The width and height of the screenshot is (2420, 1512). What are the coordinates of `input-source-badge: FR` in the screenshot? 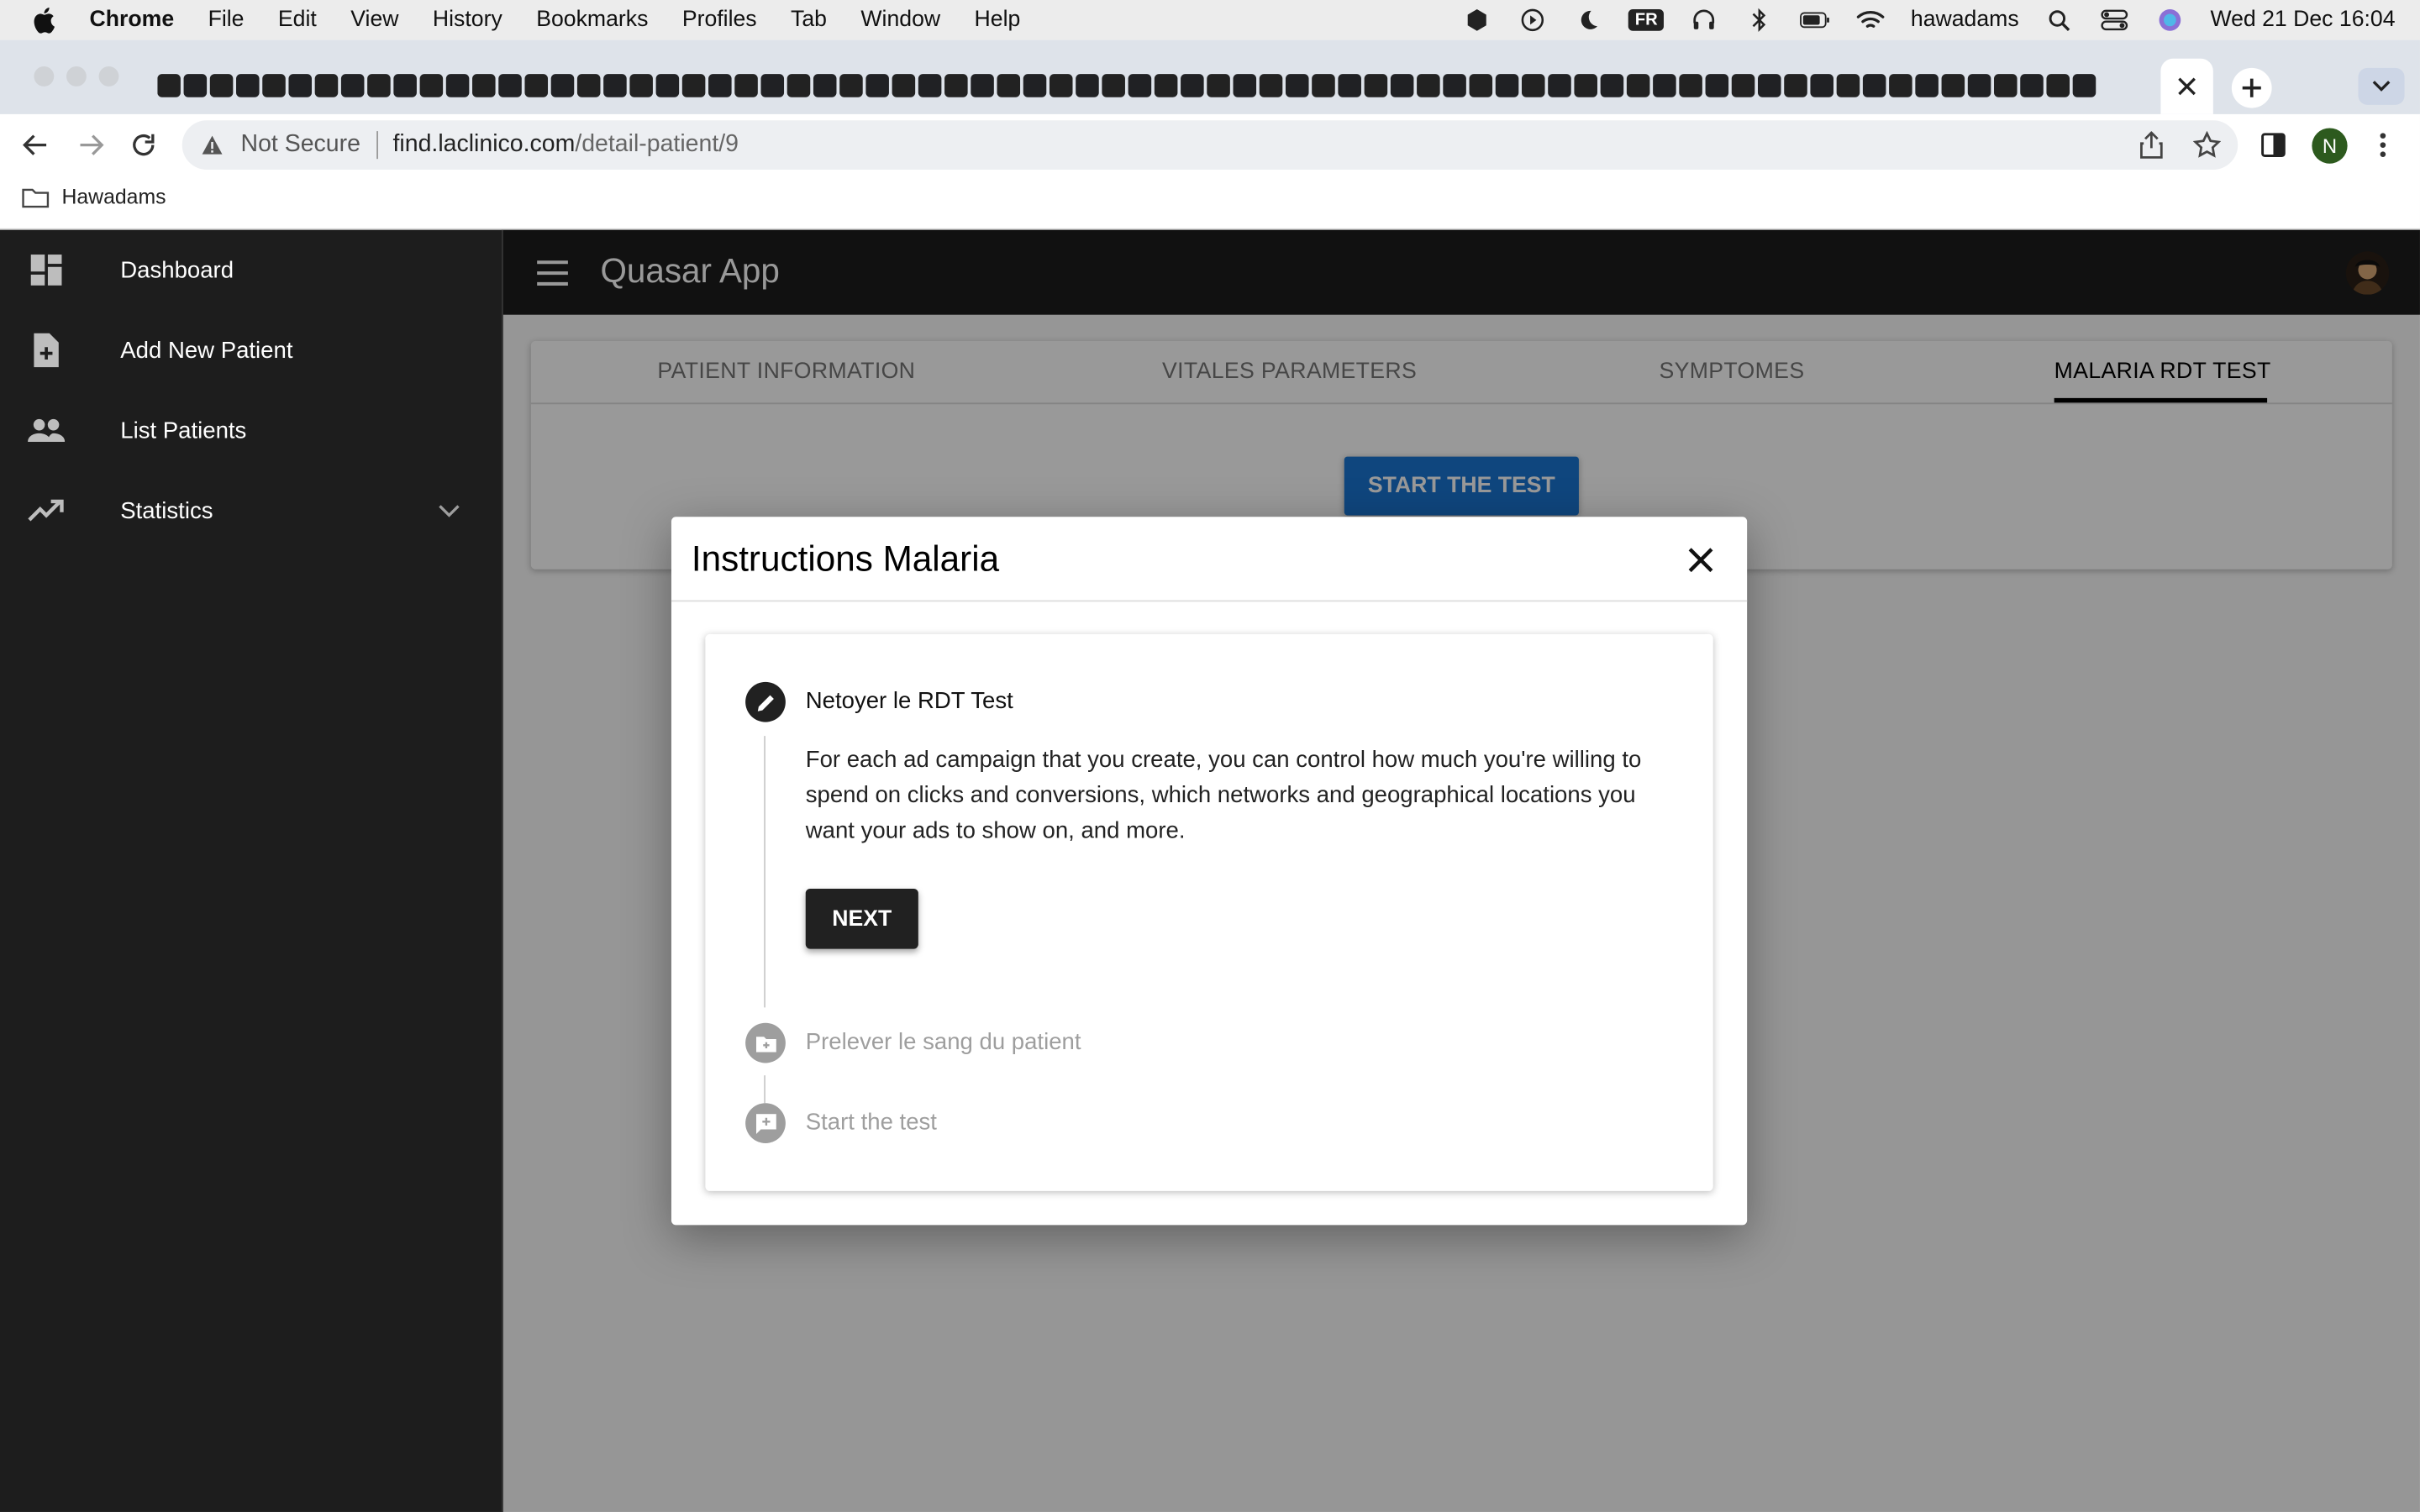 It's located at (1647, 20).